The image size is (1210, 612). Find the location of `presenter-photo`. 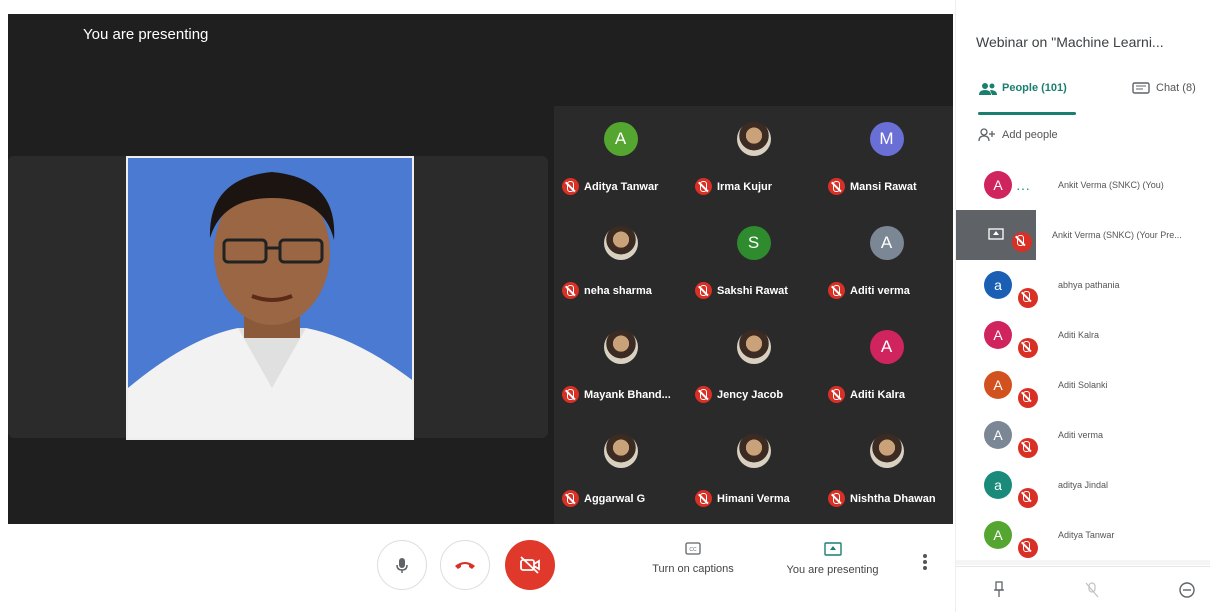

presenter-photo is located at coordinates (270, 298).